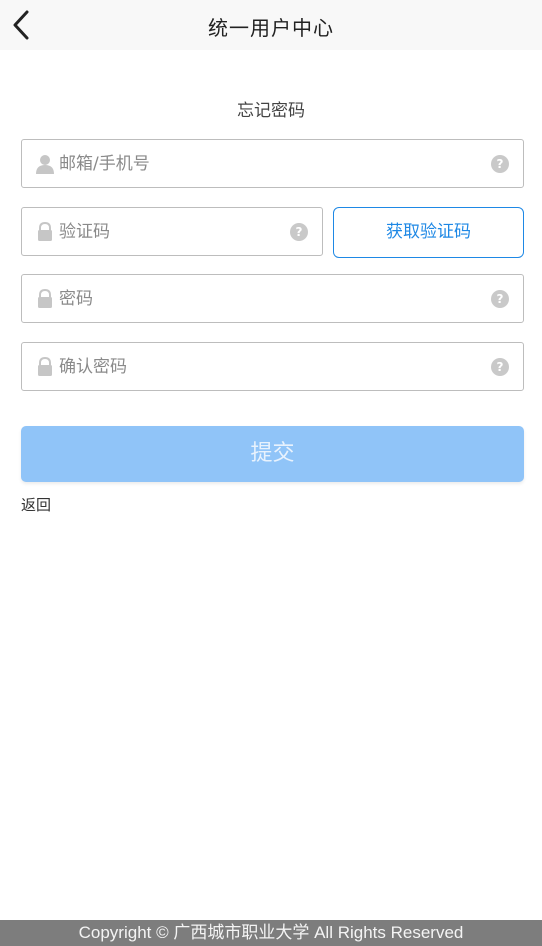 Image resolution: width=542 pixels, height=946 pixels. I want to click on submit-button: 提交, so click(272, 454).